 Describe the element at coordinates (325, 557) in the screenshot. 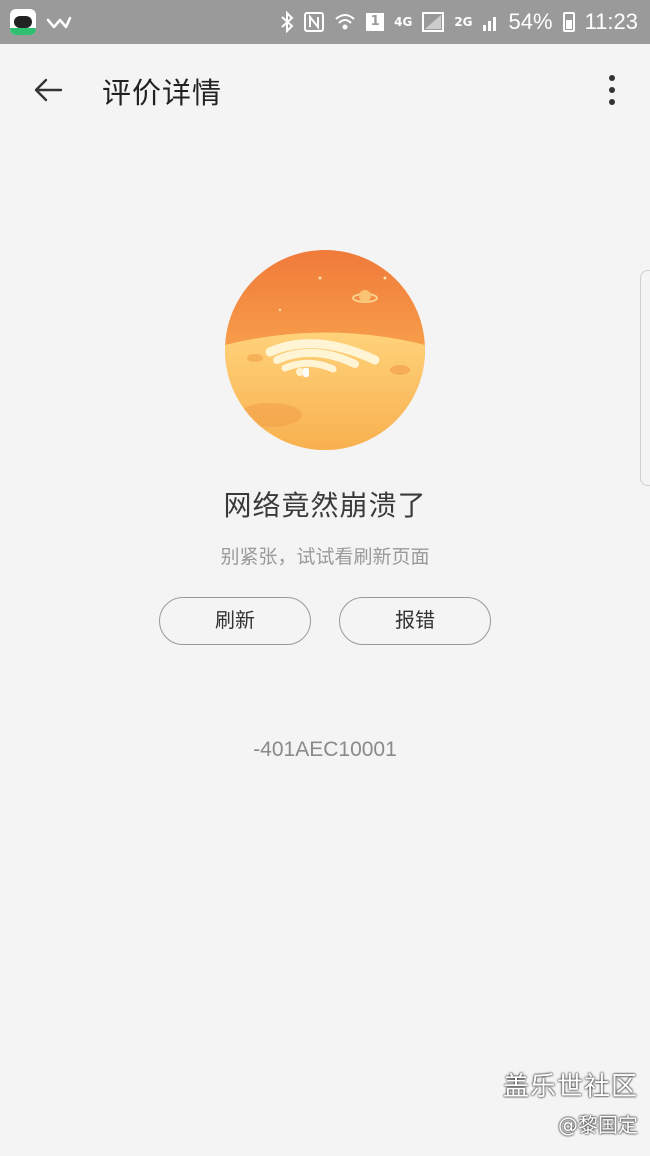

I see `error-subline: 别紧张，试试看刷新页面` at that location.